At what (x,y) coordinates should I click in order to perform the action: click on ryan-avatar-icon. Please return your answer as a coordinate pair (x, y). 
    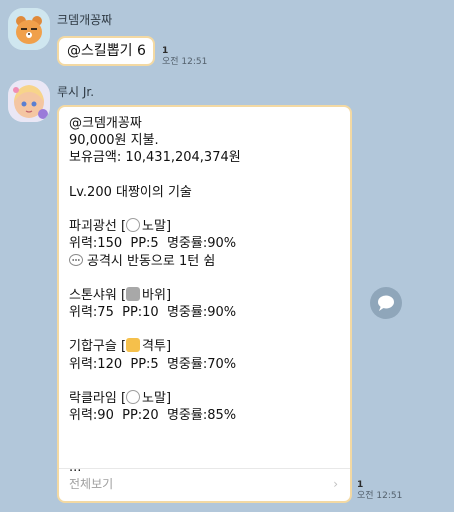
    Looking at the image, I should click on (29, 29).